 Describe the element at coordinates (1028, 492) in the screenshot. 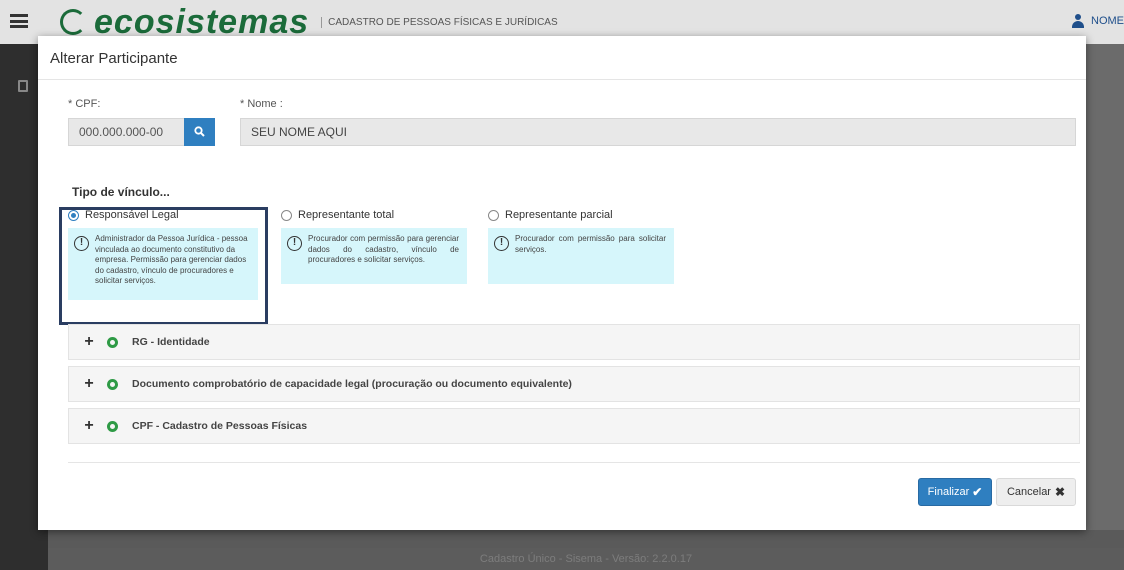

I see `cancelar-label: Cancelar` at that location.